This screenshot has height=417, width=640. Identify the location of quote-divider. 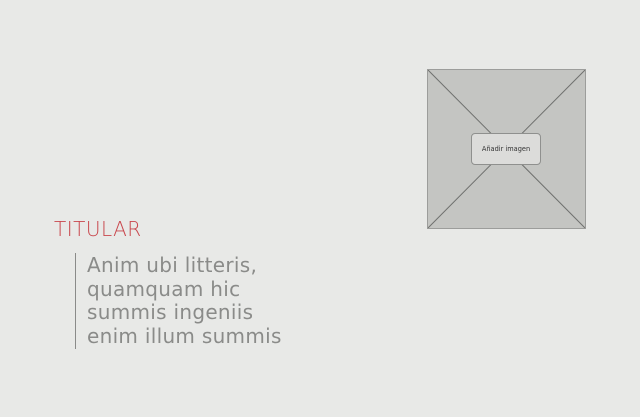
(75, 301).